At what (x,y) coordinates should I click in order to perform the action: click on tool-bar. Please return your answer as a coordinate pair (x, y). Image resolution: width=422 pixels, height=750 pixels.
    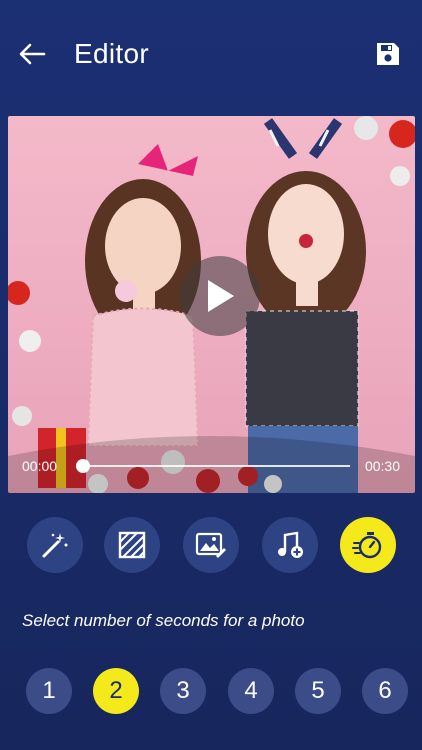
    Looking at the image, I should click on (211, 546).